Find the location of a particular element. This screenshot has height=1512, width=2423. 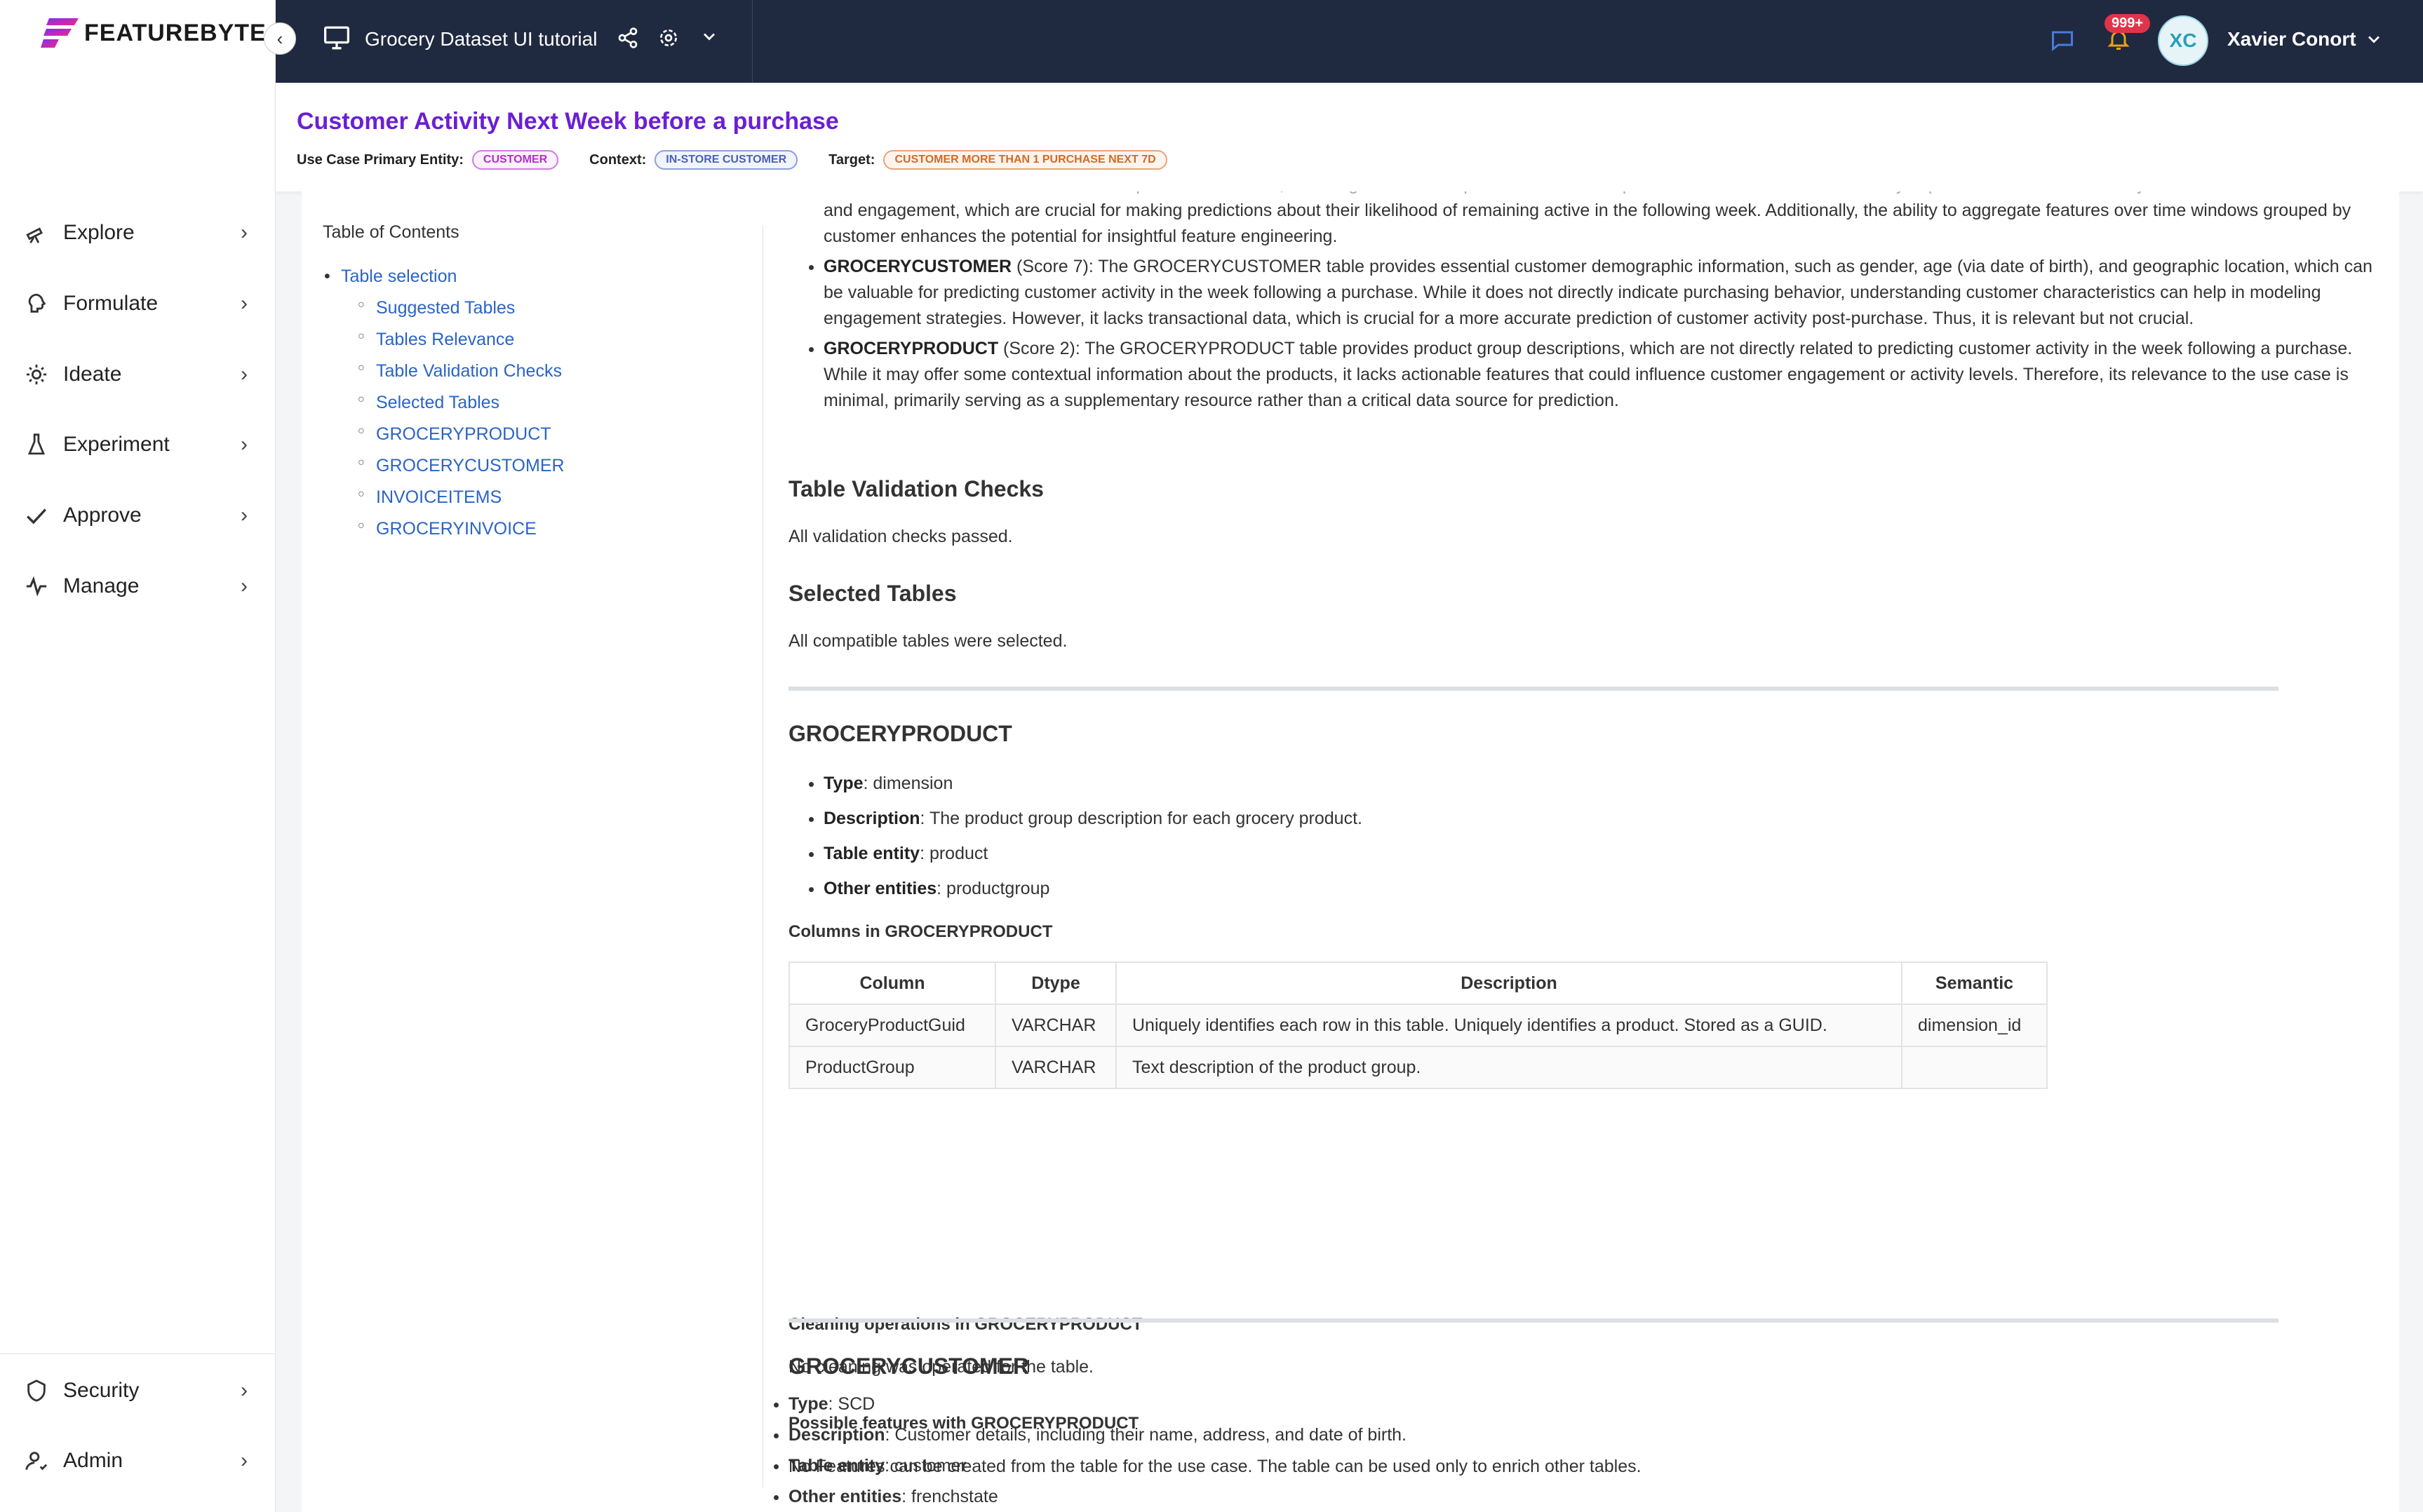

sidebar-item-label: Experiment is located at coordinates (117, 444).